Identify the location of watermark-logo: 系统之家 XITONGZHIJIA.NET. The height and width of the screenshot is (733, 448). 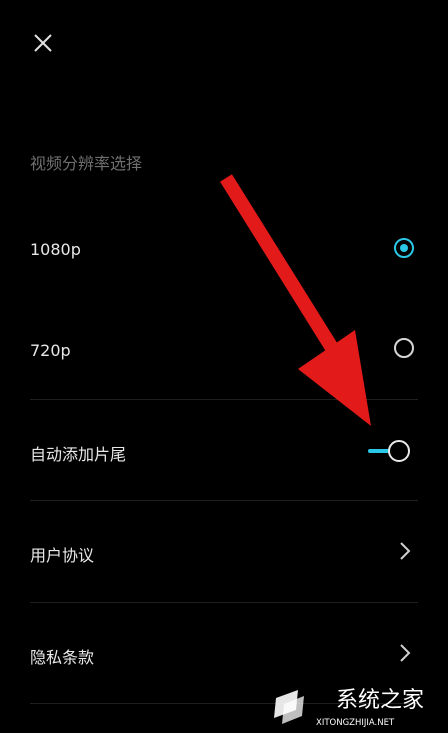
(349, 708).